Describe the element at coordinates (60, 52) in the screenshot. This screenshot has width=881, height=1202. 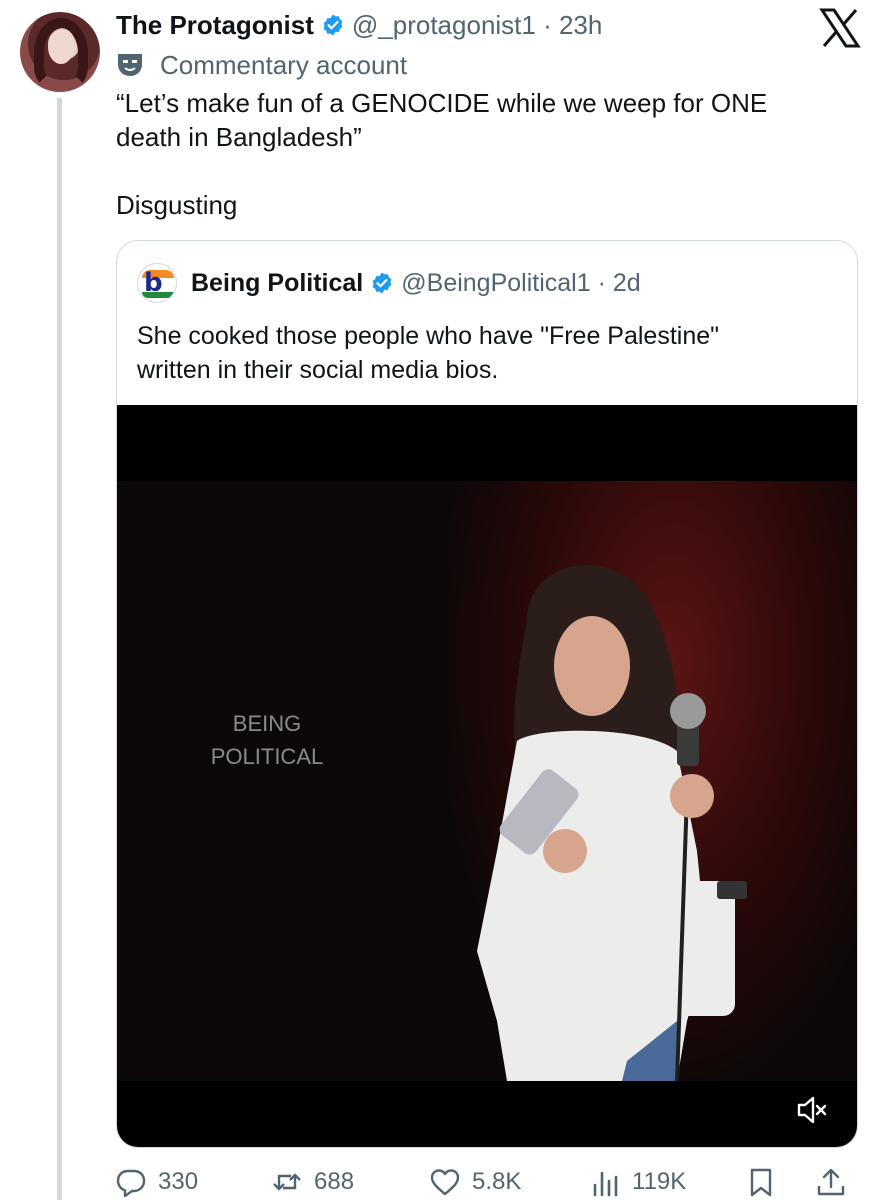
I see `author-avatar` at that location.